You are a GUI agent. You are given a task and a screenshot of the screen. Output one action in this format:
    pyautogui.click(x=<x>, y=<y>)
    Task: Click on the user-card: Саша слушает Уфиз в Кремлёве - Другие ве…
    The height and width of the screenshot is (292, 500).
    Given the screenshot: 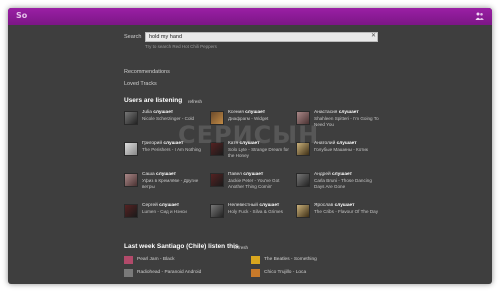 What is the action you would take?
    pyautogui.click(x=166, y=183)
    